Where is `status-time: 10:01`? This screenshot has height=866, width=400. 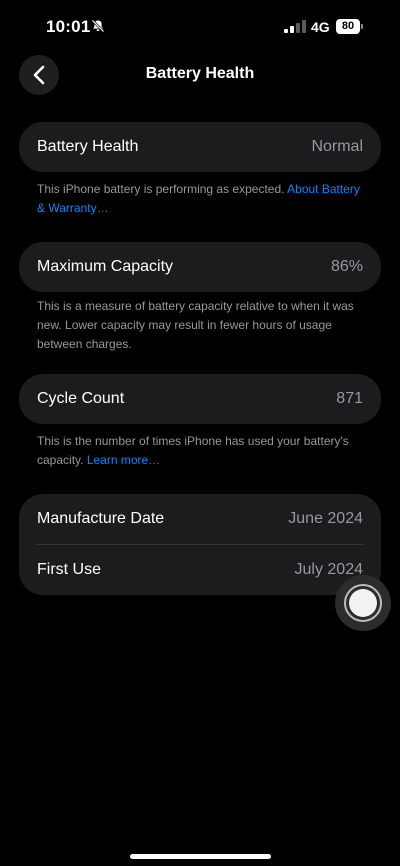 status-time: 10:01 is located at coordinates (68, 26).